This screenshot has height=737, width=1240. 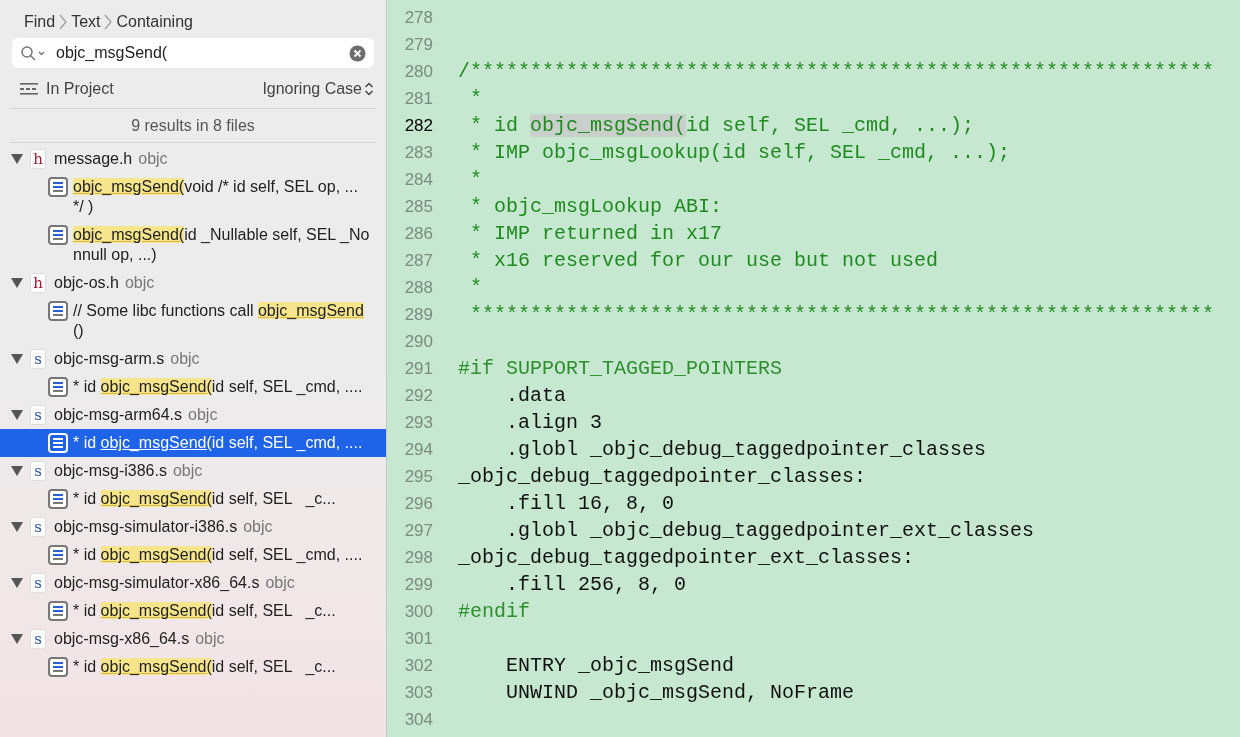 What do you see at coordinates (620, 368) in the screenshot?
I see `code-line: #if SUPPORT_TAGGED_POINTERS` at bounding box center [620, 368].